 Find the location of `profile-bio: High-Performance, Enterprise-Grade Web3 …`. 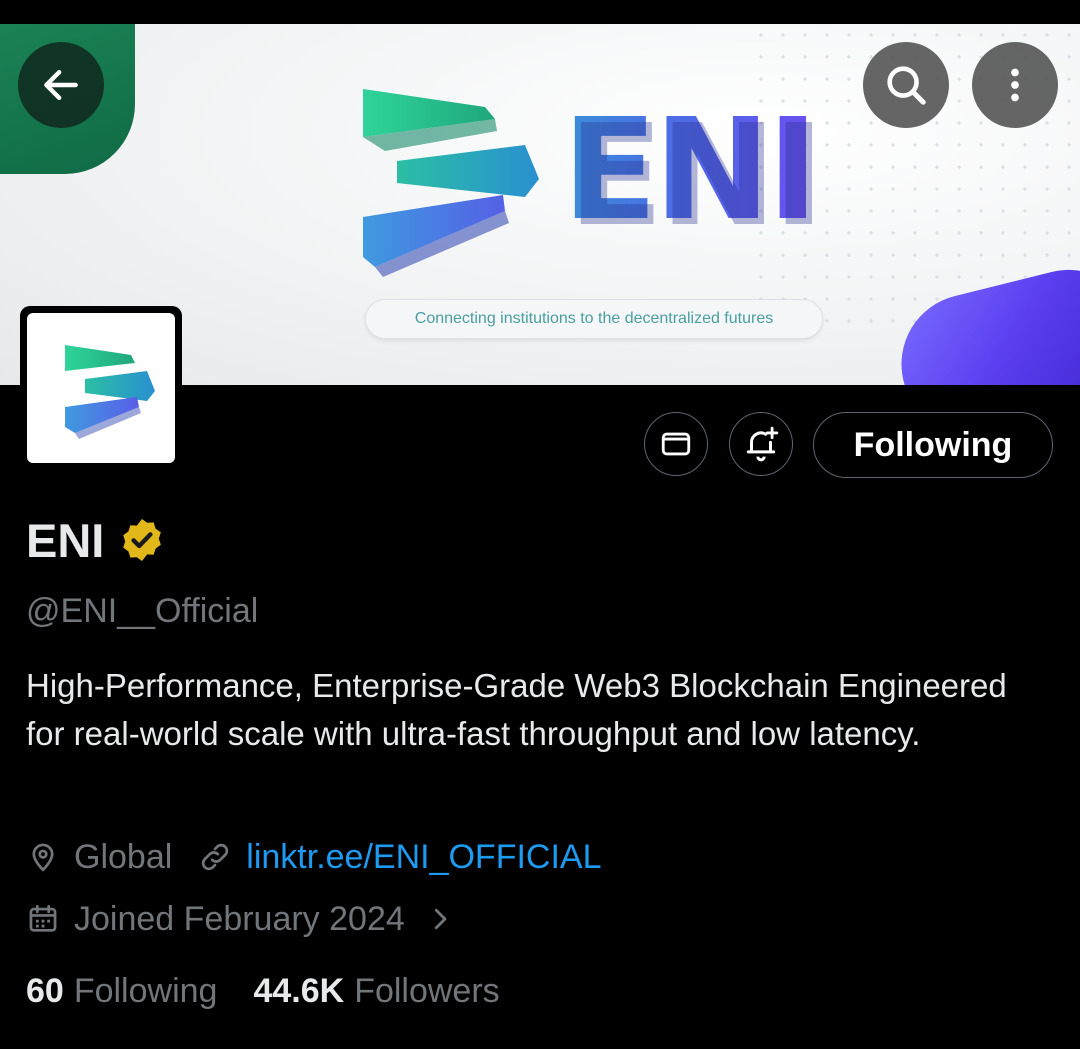

profile-bio: High-Performance, Enterprise-Grade Web3 … is located at coordinates (516, 709).